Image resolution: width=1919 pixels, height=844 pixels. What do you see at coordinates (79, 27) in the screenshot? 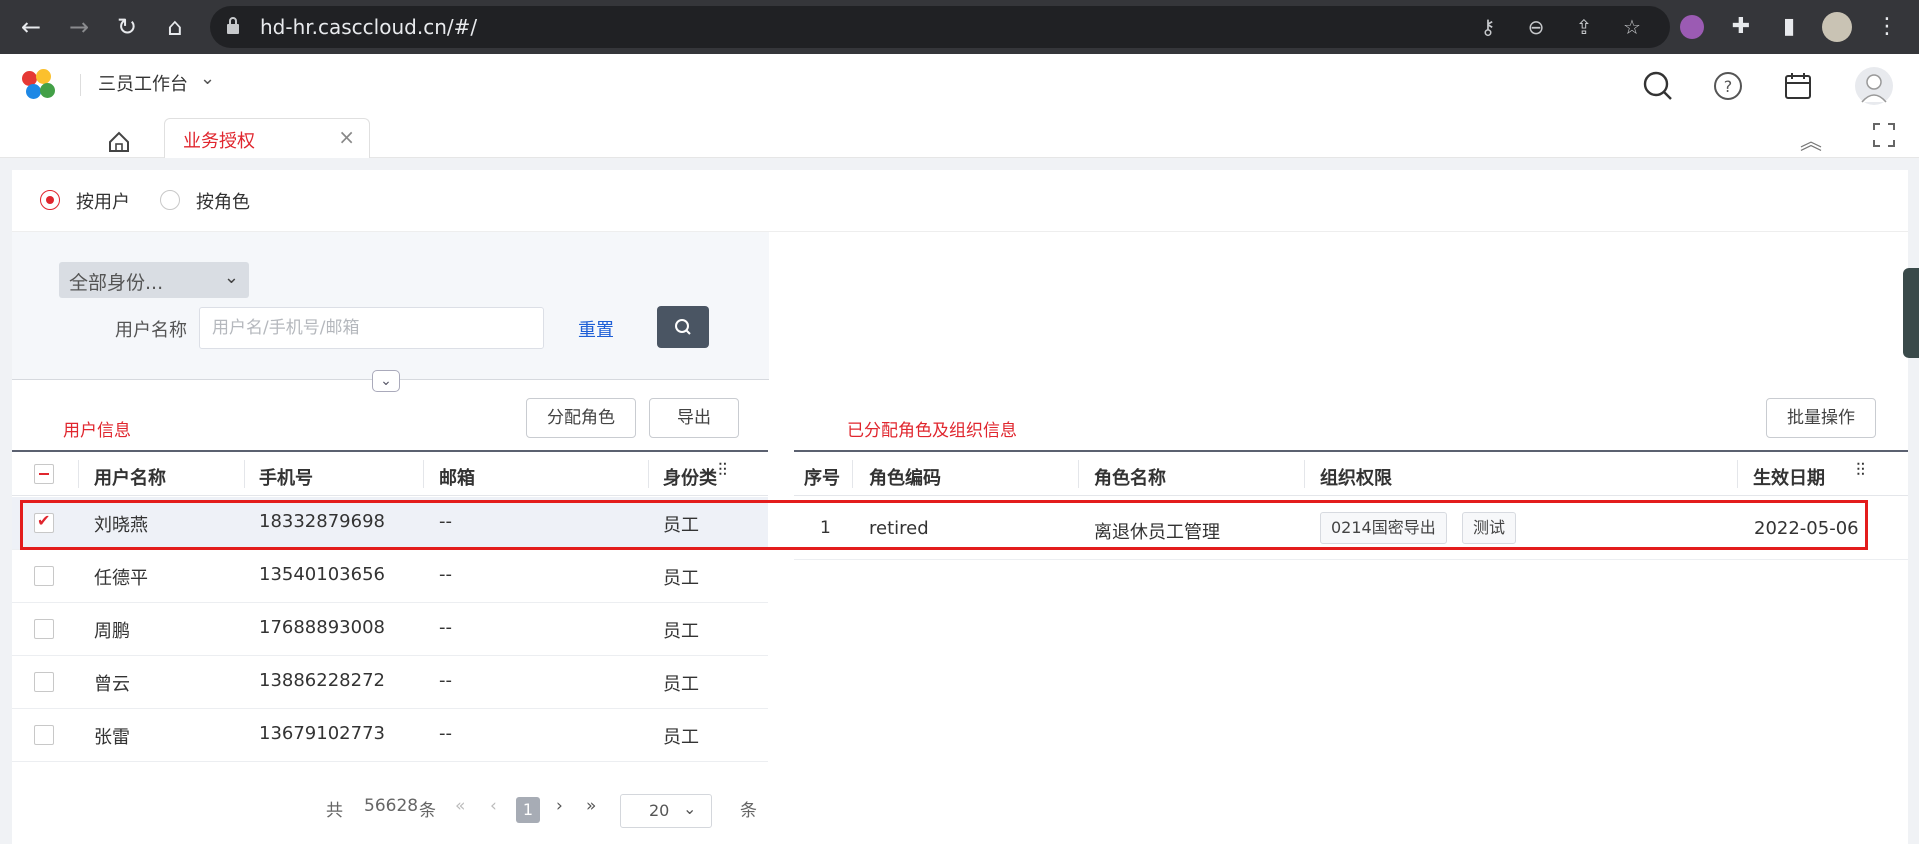
I see `forward-arrow-icon: →` at bounding box center [79, 27].